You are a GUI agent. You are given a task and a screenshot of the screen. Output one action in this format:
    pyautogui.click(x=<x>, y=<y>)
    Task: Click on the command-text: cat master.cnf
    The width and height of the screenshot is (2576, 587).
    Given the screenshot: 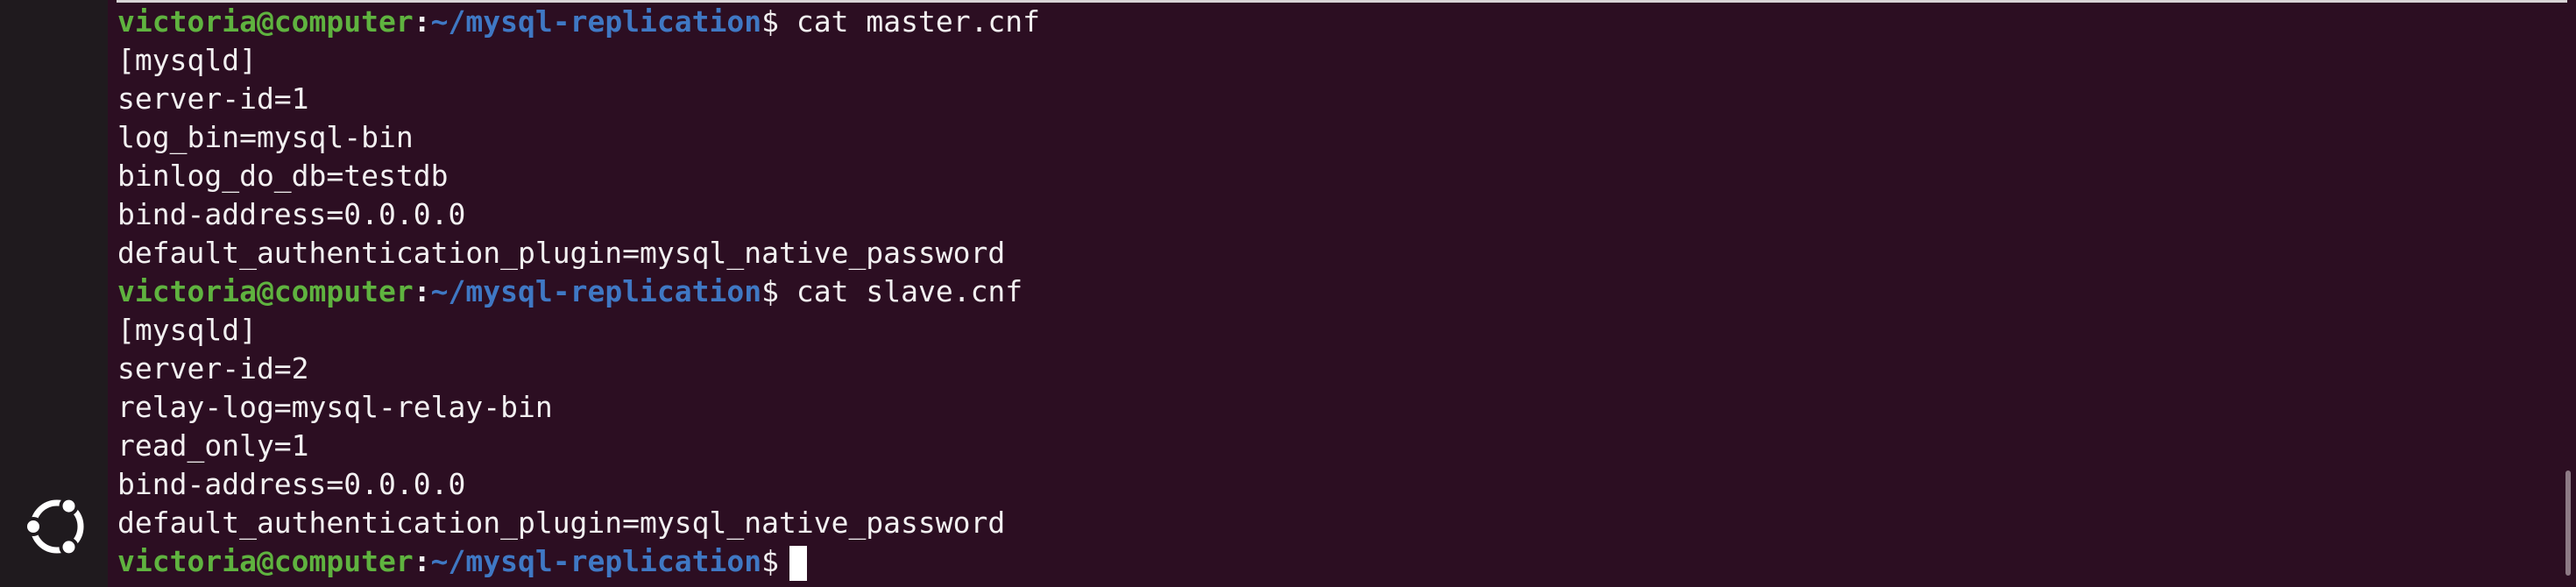 What is the action you would take?
    pyautogui.click(x=918, y=21)
    